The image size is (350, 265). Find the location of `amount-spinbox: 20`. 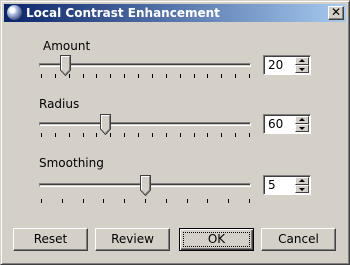

amount-spinbox: 20 is located at coordinates (287, 65).